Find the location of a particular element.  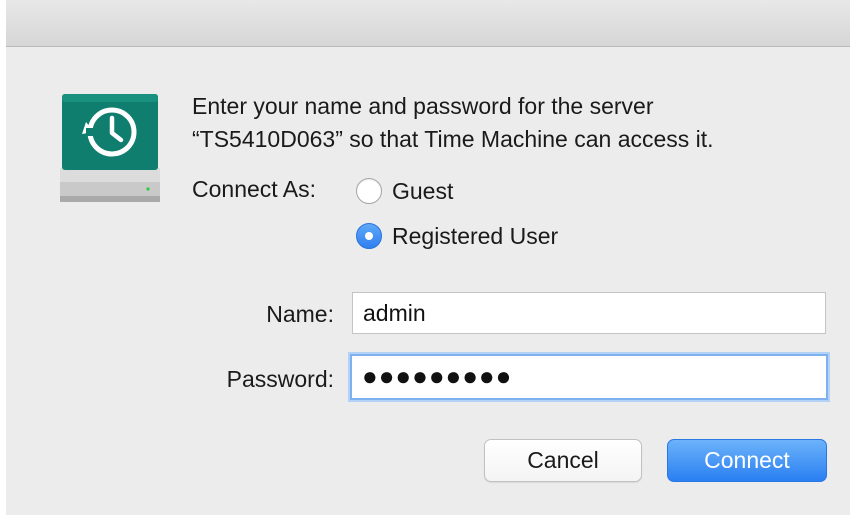

name-label: Name: is located at coordinates (300, 314).